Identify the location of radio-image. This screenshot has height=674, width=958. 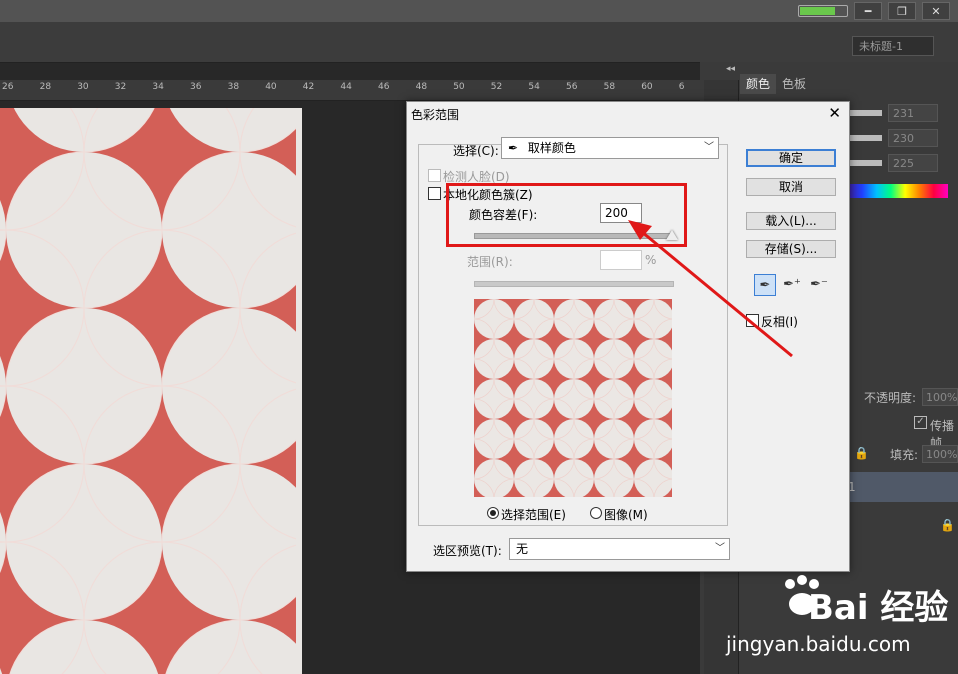
(596, 513).